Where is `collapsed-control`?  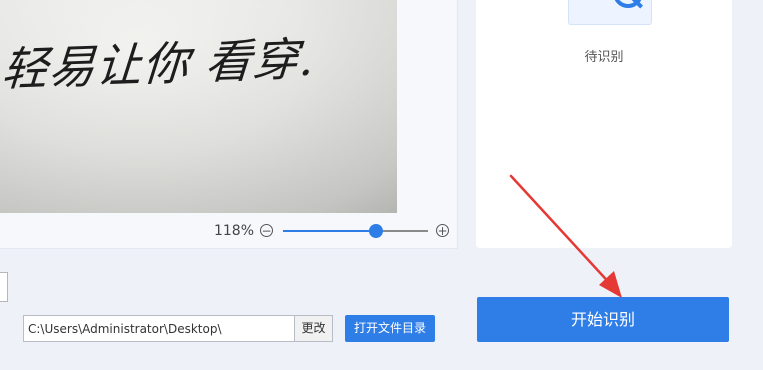 collapsed-control is located at coordinates (4, 287).